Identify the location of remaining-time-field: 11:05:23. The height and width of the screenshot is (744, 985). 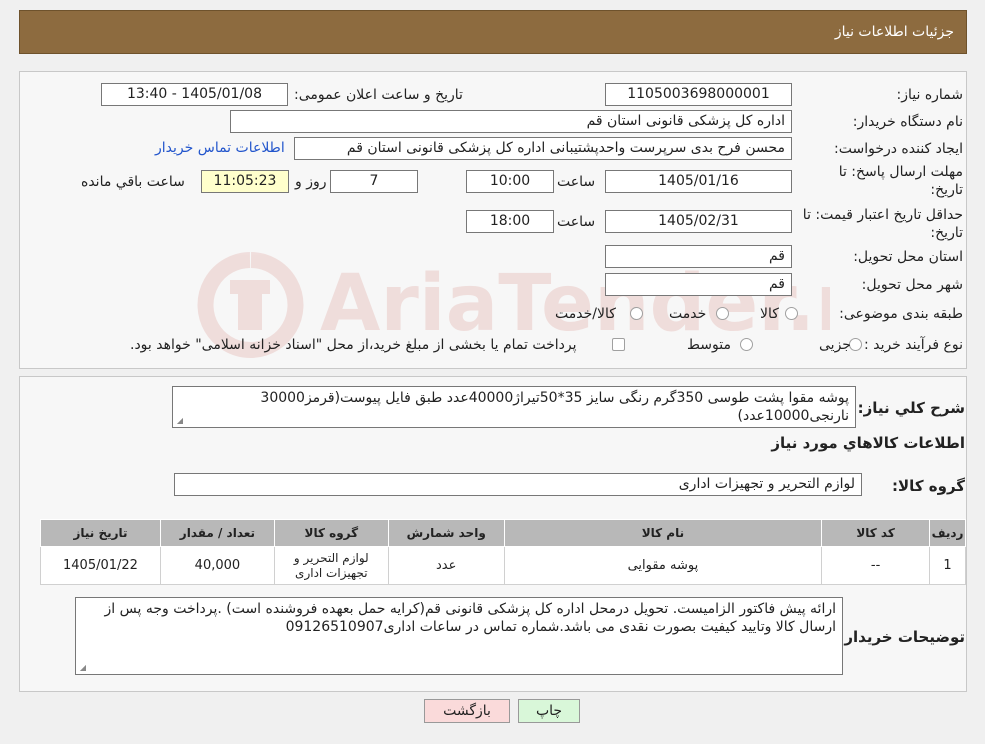
(245, 181).